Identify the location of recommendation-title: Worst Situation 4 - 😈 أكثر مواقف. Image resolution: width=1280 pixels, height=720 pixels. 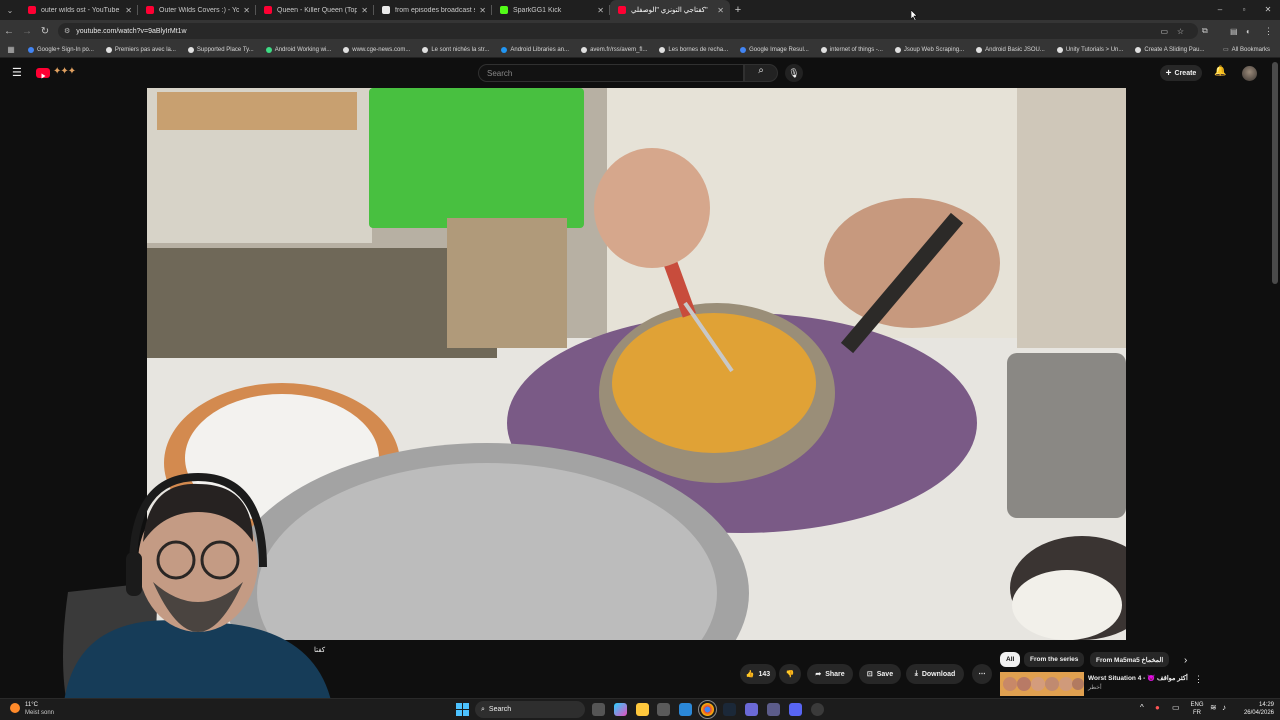
(1138, 678).